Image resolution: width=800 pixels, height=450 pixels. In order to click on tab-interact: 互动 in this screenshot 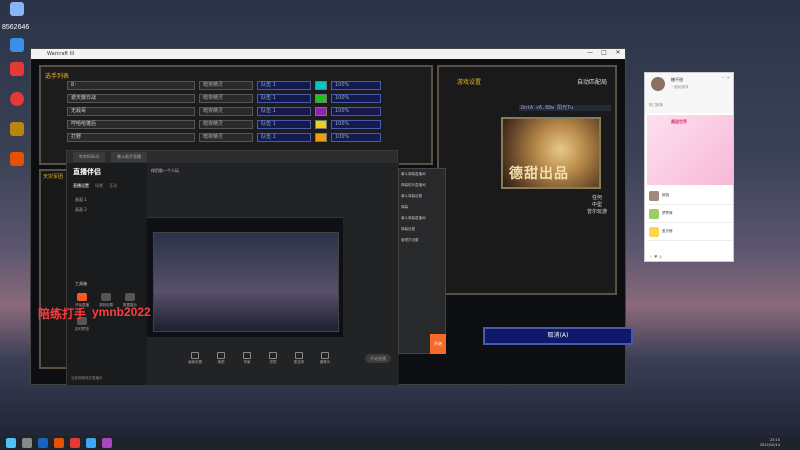, I will do `click(113, 186)`.